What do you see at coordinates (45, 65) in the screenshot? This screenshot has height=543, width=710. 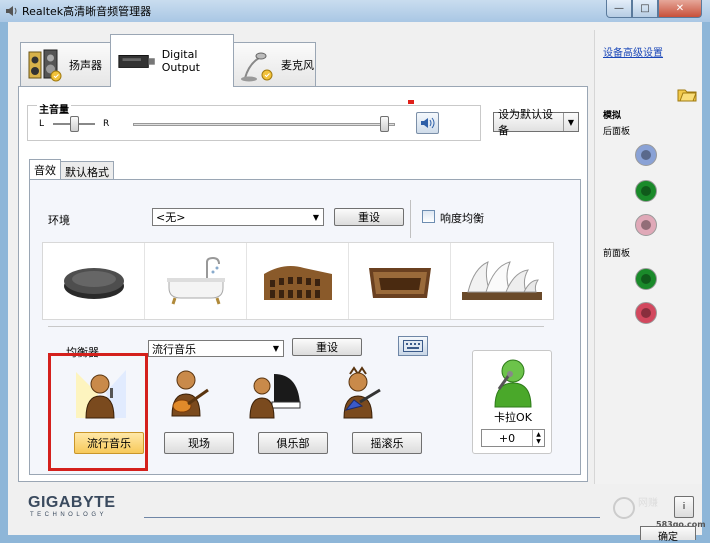 I see `speakers-icon` at bounding box center [45, 65].